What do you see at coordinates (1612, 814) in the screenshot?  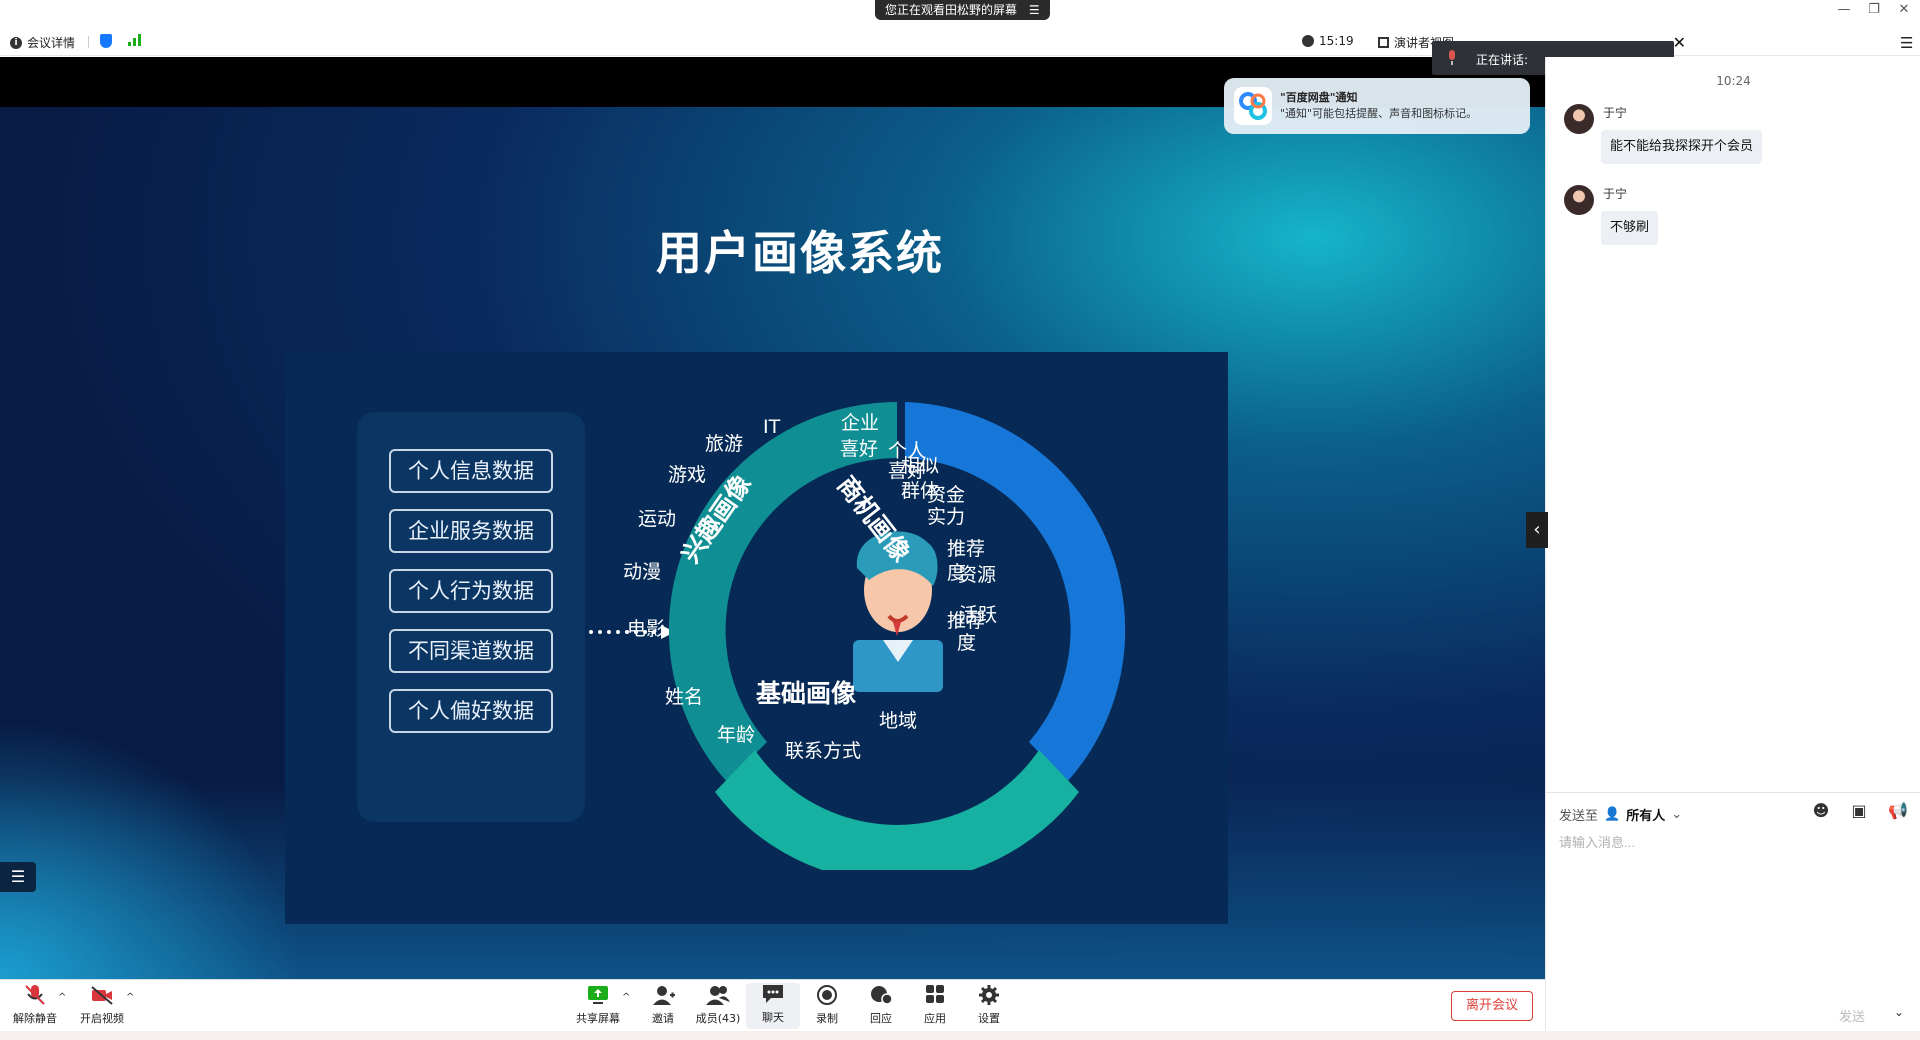 I see `person-icon: 👤` at bounding box center [1612, 814].